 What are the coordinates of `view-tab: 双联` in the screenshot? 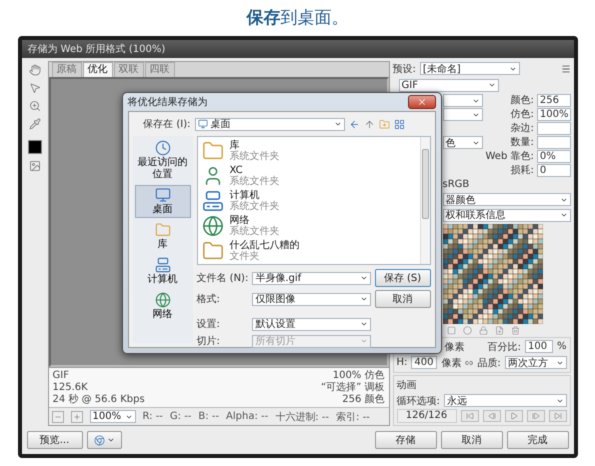 It's located at (129, 69).